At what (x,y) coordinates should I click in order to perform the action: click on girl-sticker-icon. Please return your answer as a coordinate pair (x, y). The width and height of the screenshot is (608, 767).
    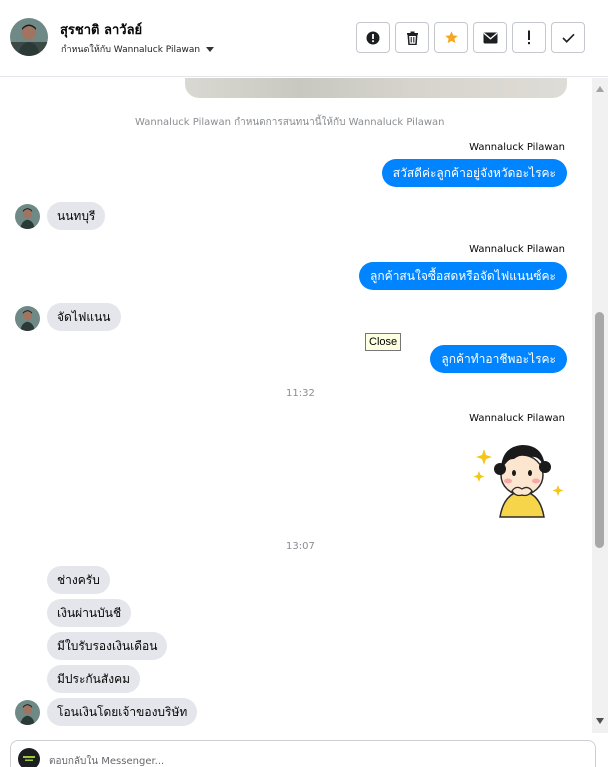
    Looking at the image, I should click on (520, 478).